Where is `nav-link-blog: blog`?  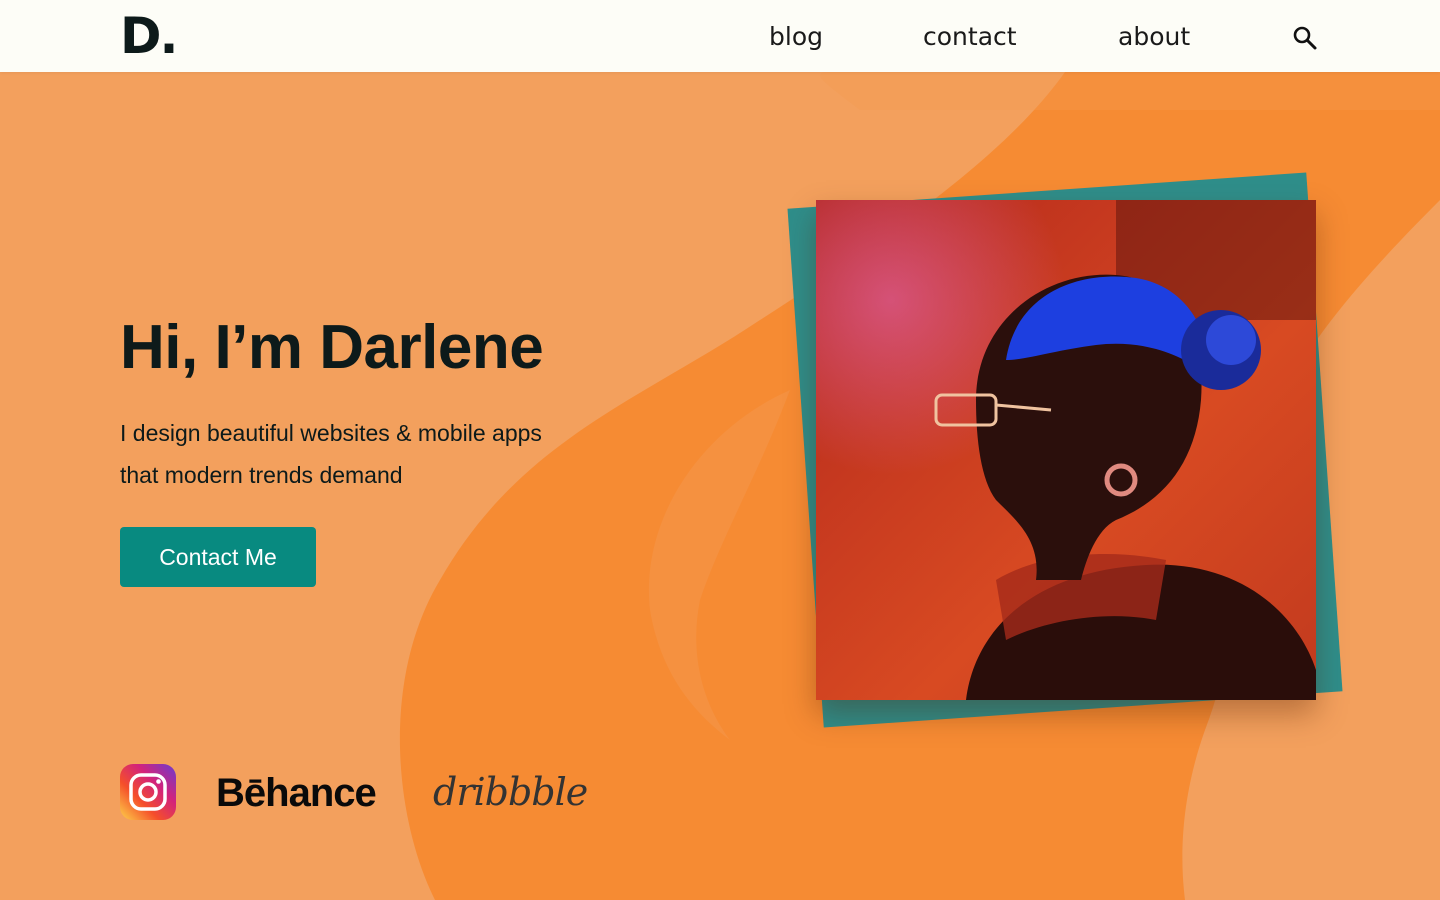 nav-link-blog: blog is located at coordinates (796, 37).